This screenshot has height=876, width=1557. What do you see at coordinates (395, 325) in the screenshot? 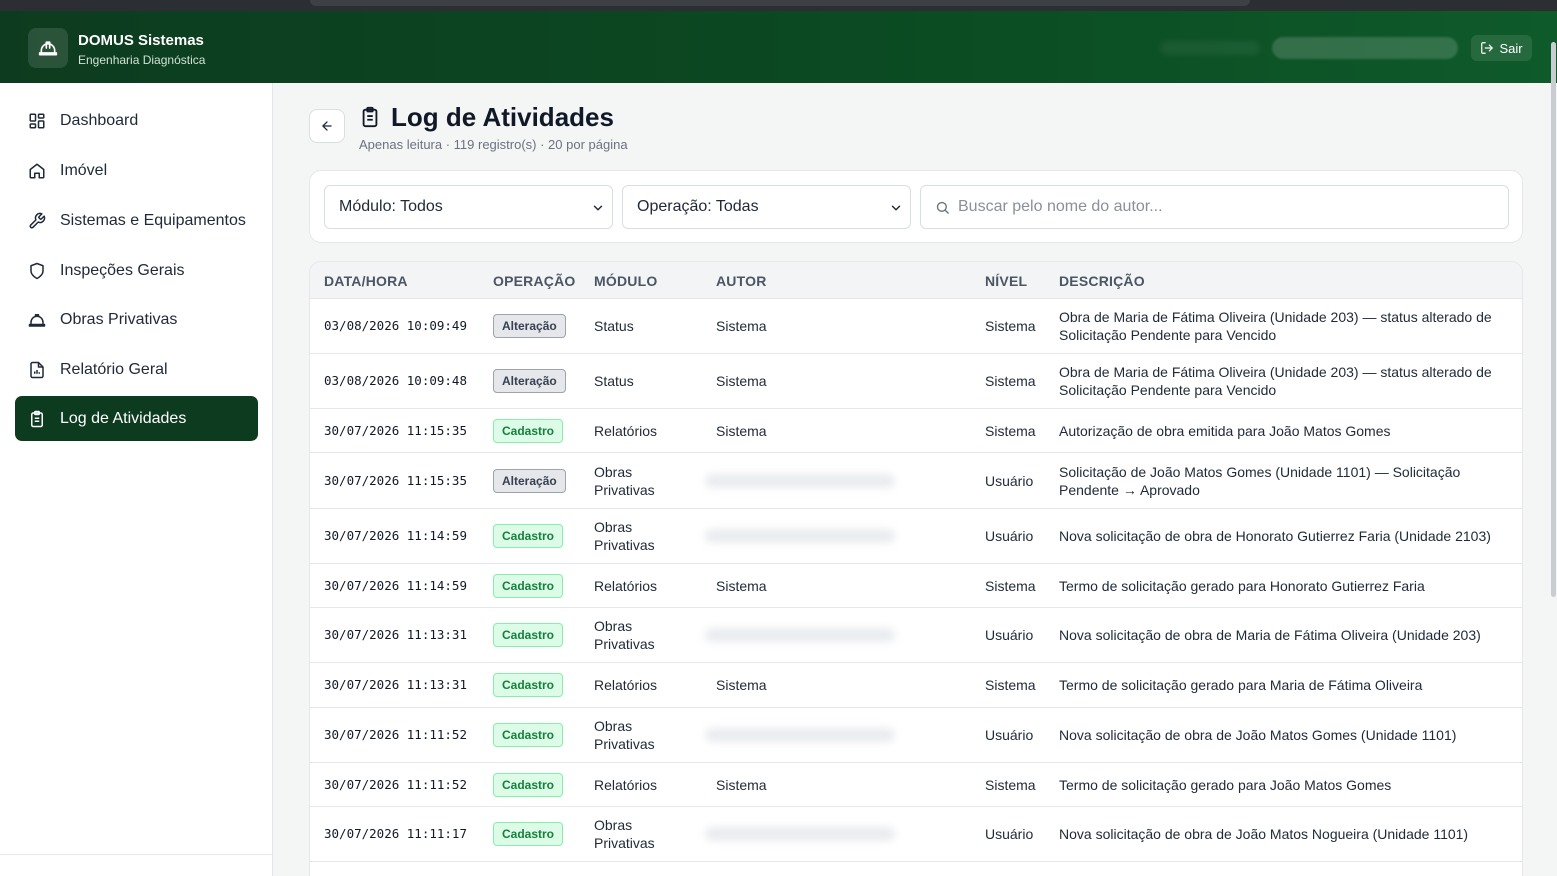
I see `cell-datetime: 03/08/2026 10:09:49` at bounding box center [395, 325].